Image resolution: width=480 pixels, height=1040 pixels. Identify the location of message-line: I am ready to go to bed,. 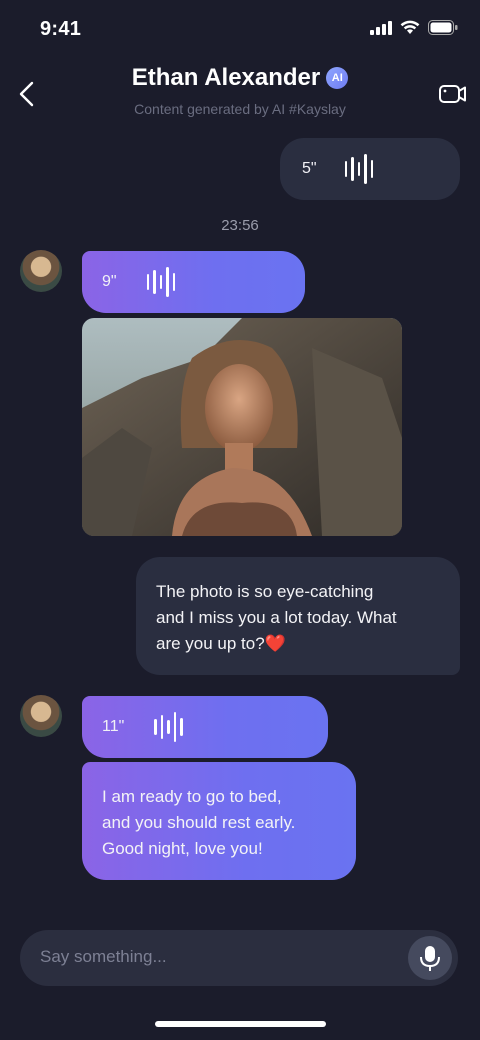
(192, 796).